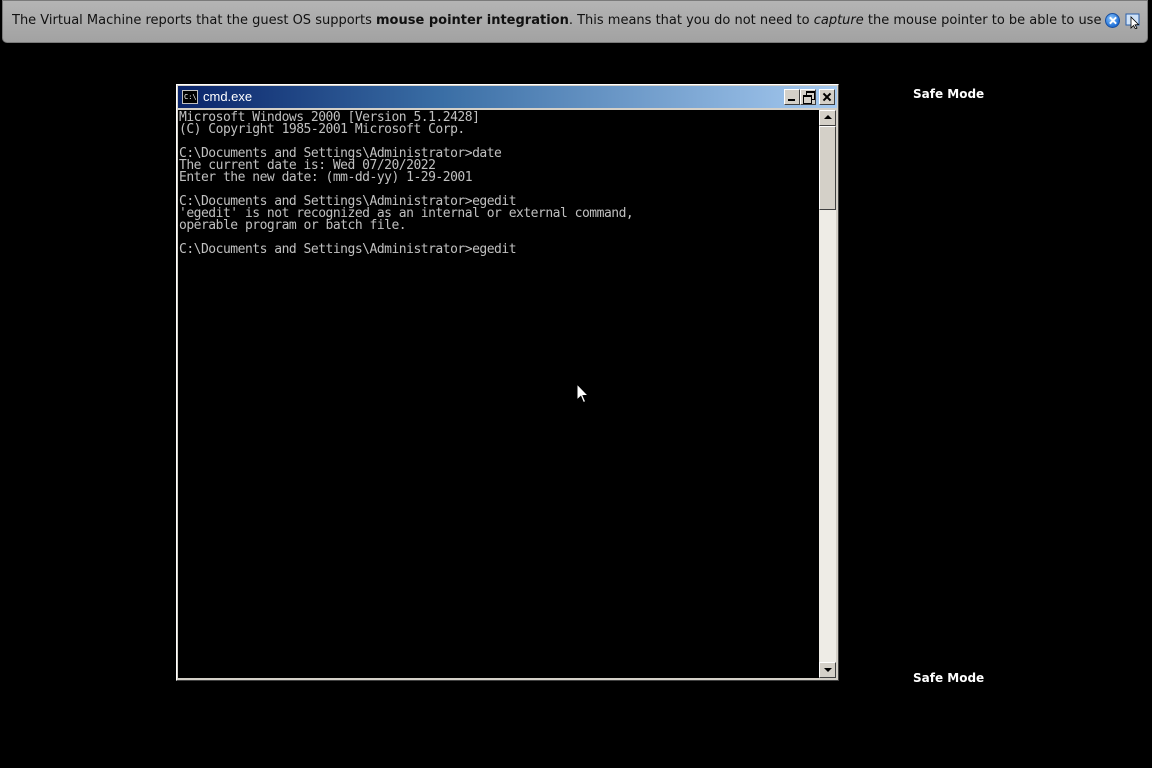 The width and height of the screenshot is (1152, 768). I want to click on mouse-cursor-icon, so click(583, 393).